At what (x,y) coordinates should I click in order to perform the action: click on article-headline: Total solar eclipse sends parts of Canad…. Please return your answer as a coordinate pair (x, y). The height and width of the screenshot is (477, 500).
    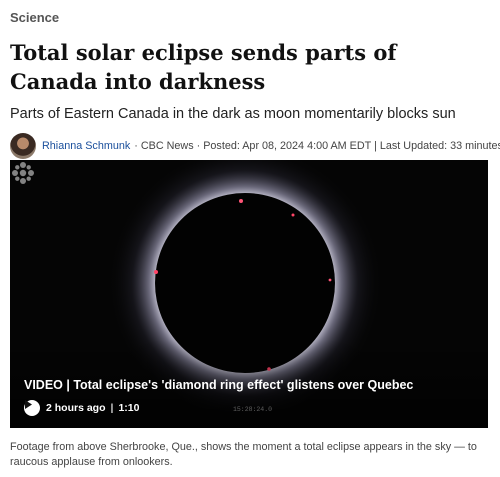
    Looking at the image, I should click on (203, 67).